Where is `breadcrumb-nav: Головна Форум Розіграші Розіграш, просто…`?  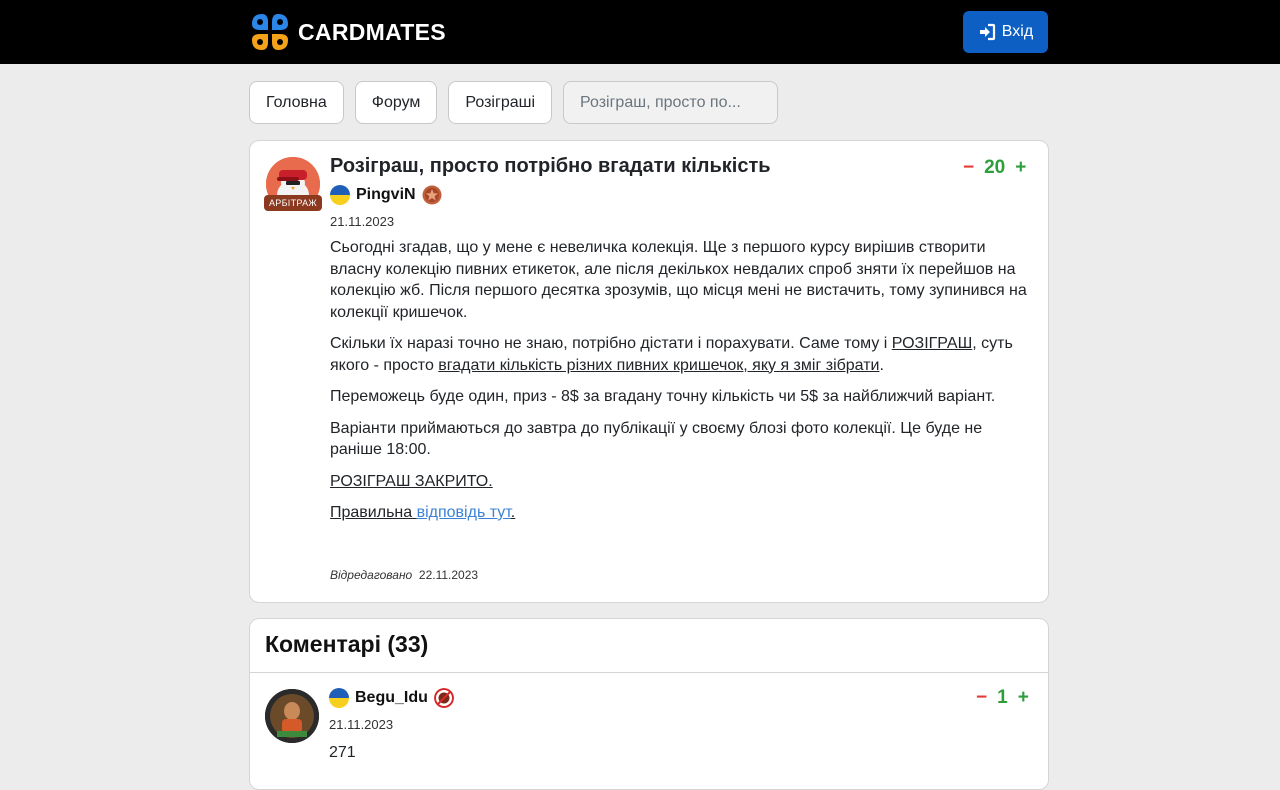
breadcrumb-nav: Головна Форум Розіграші Розіграш, просто… is located at coordinates (514, 102).